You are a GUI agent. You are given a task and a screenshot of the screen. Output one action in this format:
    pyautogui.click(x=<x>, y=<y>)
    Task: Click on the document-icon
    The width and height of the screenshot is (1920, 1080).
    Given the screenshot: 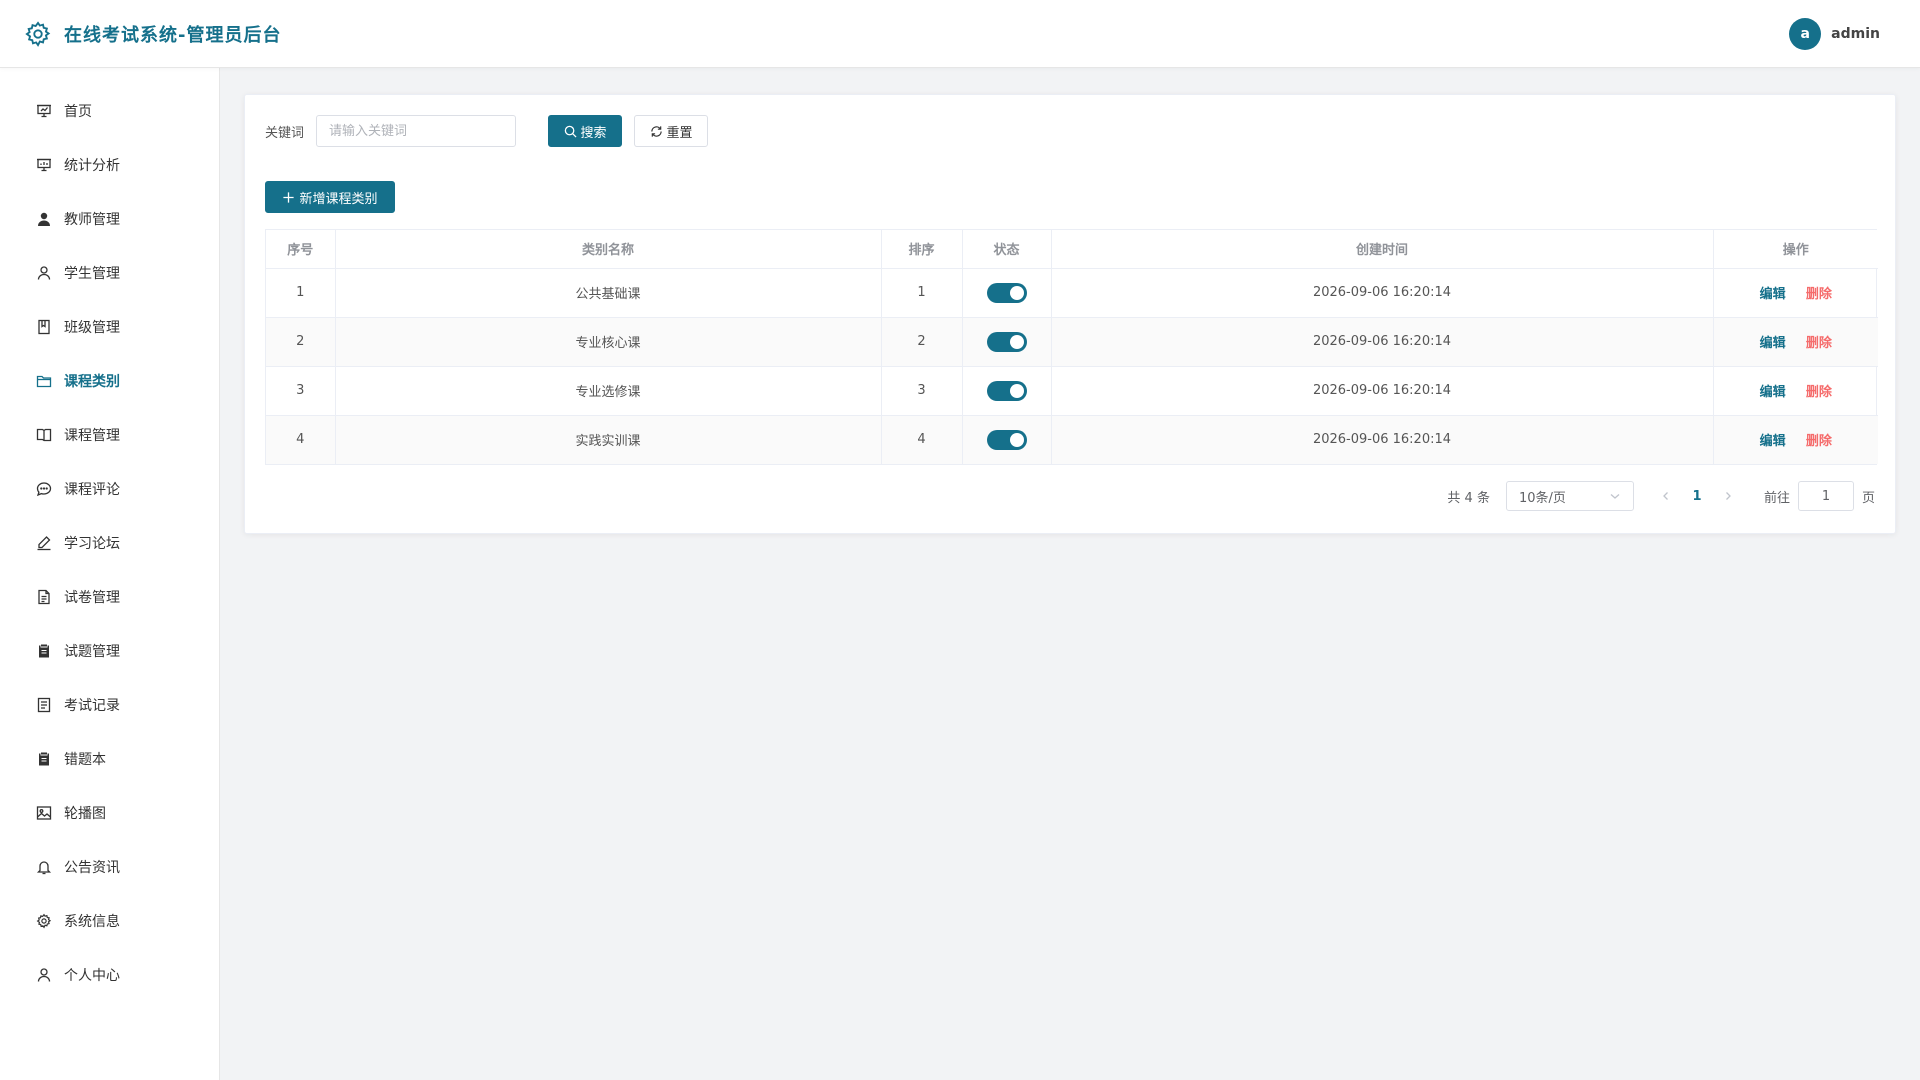 What is the action you would take?
    pyautogui.click(x=44, y=597)
    